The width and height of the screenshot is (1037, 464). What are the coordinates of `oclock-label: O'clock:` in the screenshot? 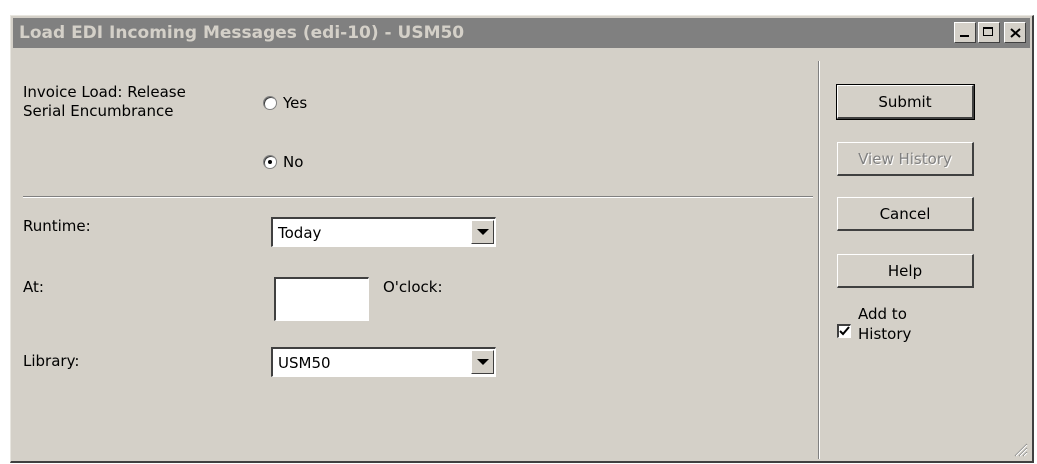 It's located at (413, 287).